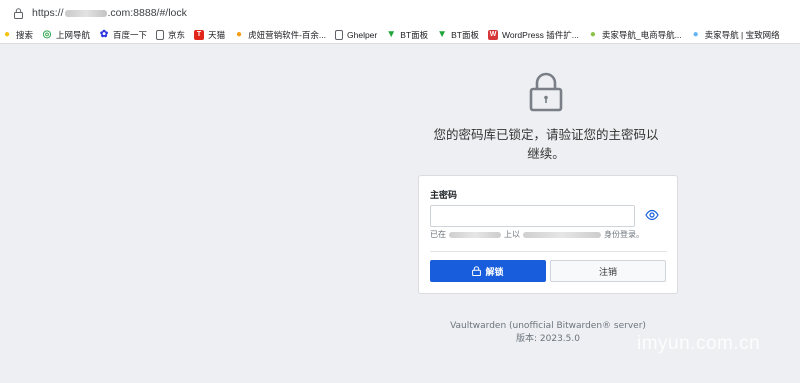  What do you see at coordinates (147, 13) in the screenshot?
I see `url-suffix: .com:8888/#/lock` at bounding box center [147, 13].